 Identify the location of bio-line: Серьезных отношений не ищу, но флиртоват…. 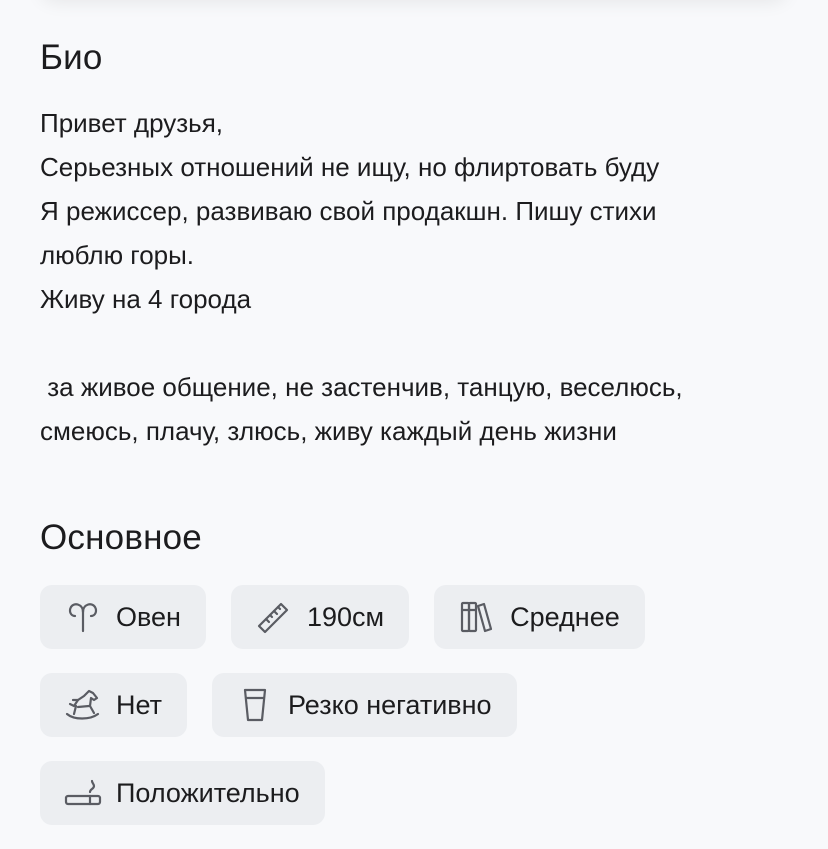
(350, 167).